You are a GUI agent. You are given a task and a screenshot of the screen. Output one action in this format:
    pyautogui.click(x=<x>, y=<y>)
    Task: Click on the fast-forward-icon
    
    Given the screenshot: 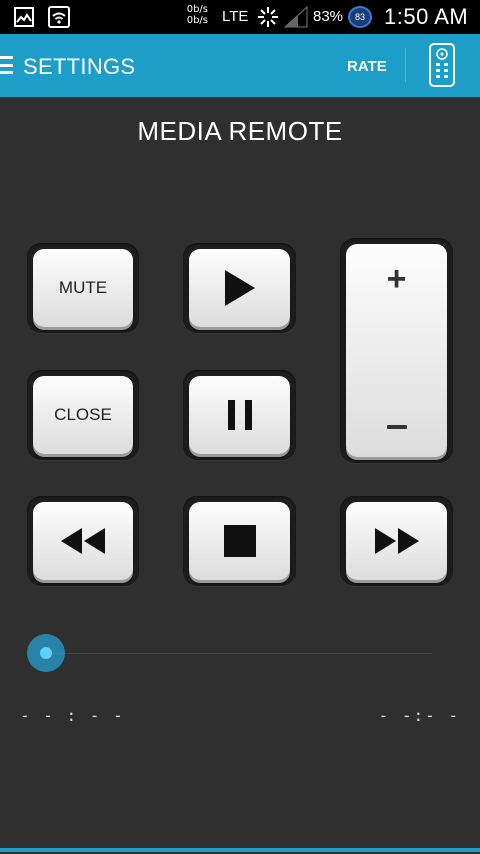 What is the action you would take?
    pyautogui.click(x=396, y=541)
    